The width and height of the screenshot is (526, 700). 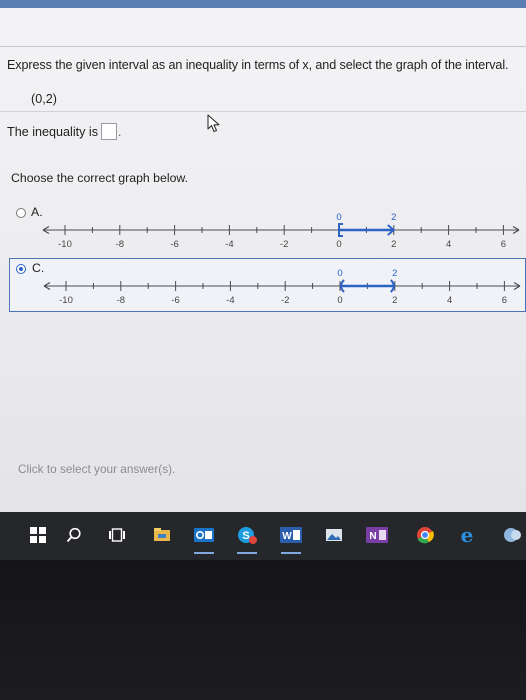 I want to click on svg-text: N, so click(x=372, y=536).